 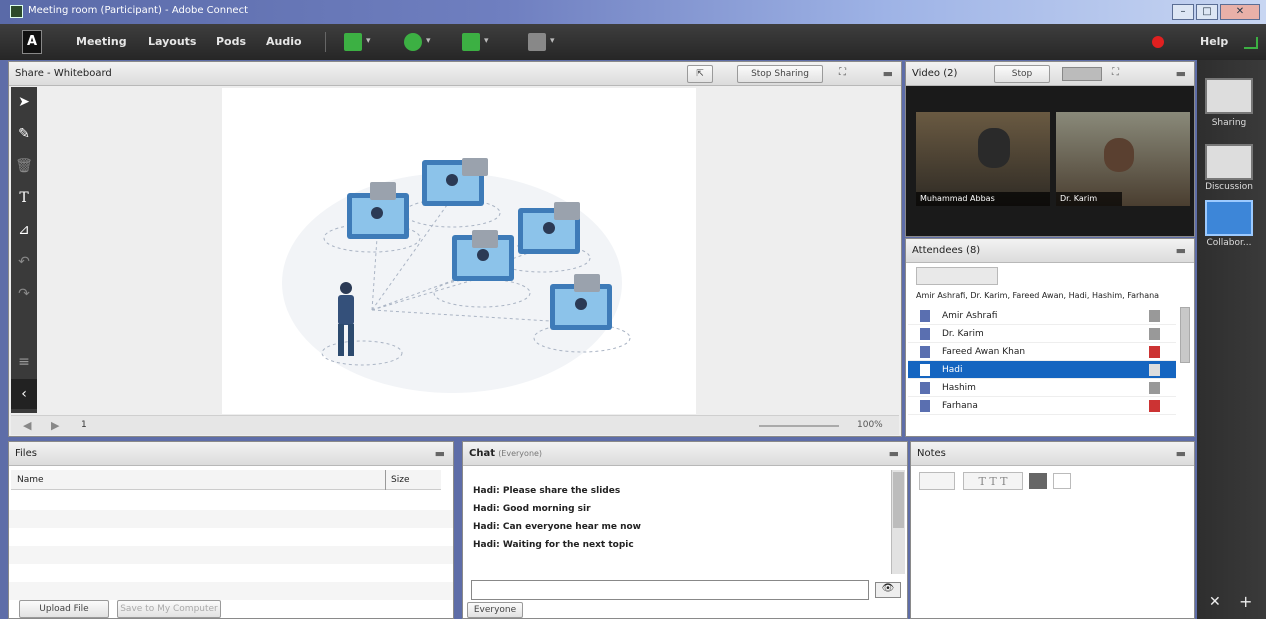 I want to click on redo-icon: ↷, so click(x=24, y=294).